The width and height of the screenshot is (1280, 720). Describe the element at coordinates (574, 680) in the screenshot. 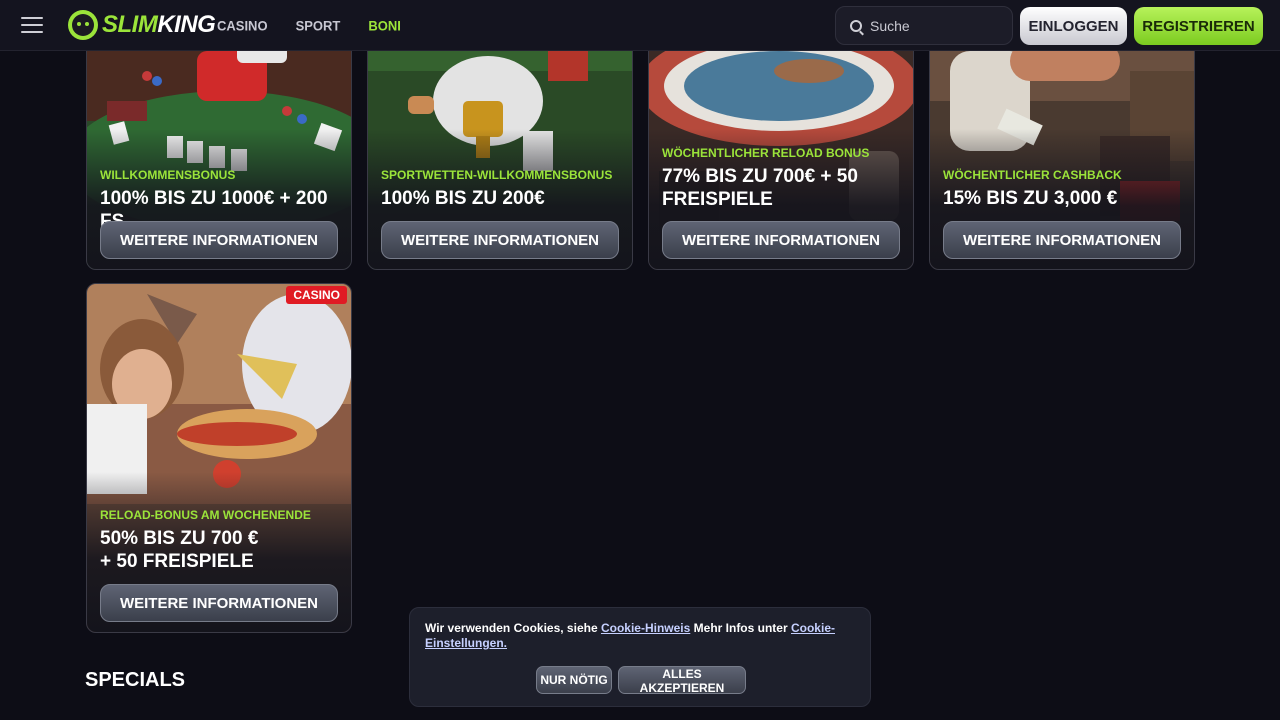

I see `necessary-only-button: NUR NÖTIG` at that location.